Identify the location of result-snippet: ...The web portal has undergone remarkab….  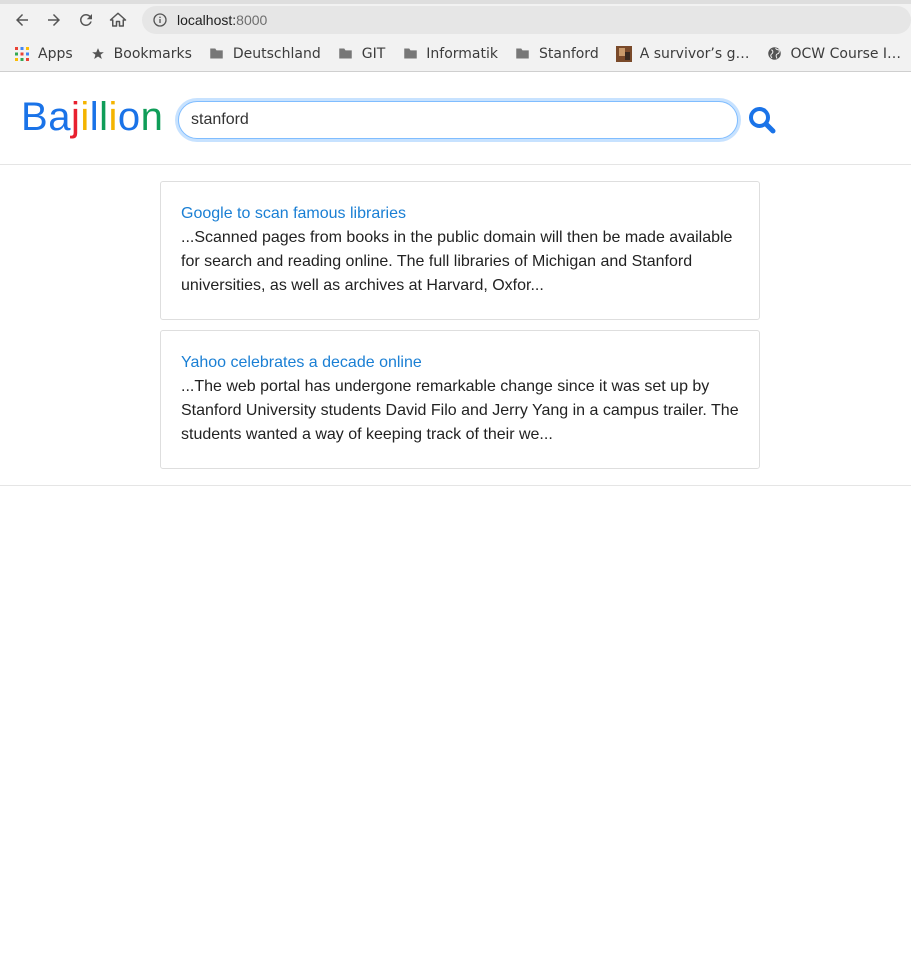
(460, 410).